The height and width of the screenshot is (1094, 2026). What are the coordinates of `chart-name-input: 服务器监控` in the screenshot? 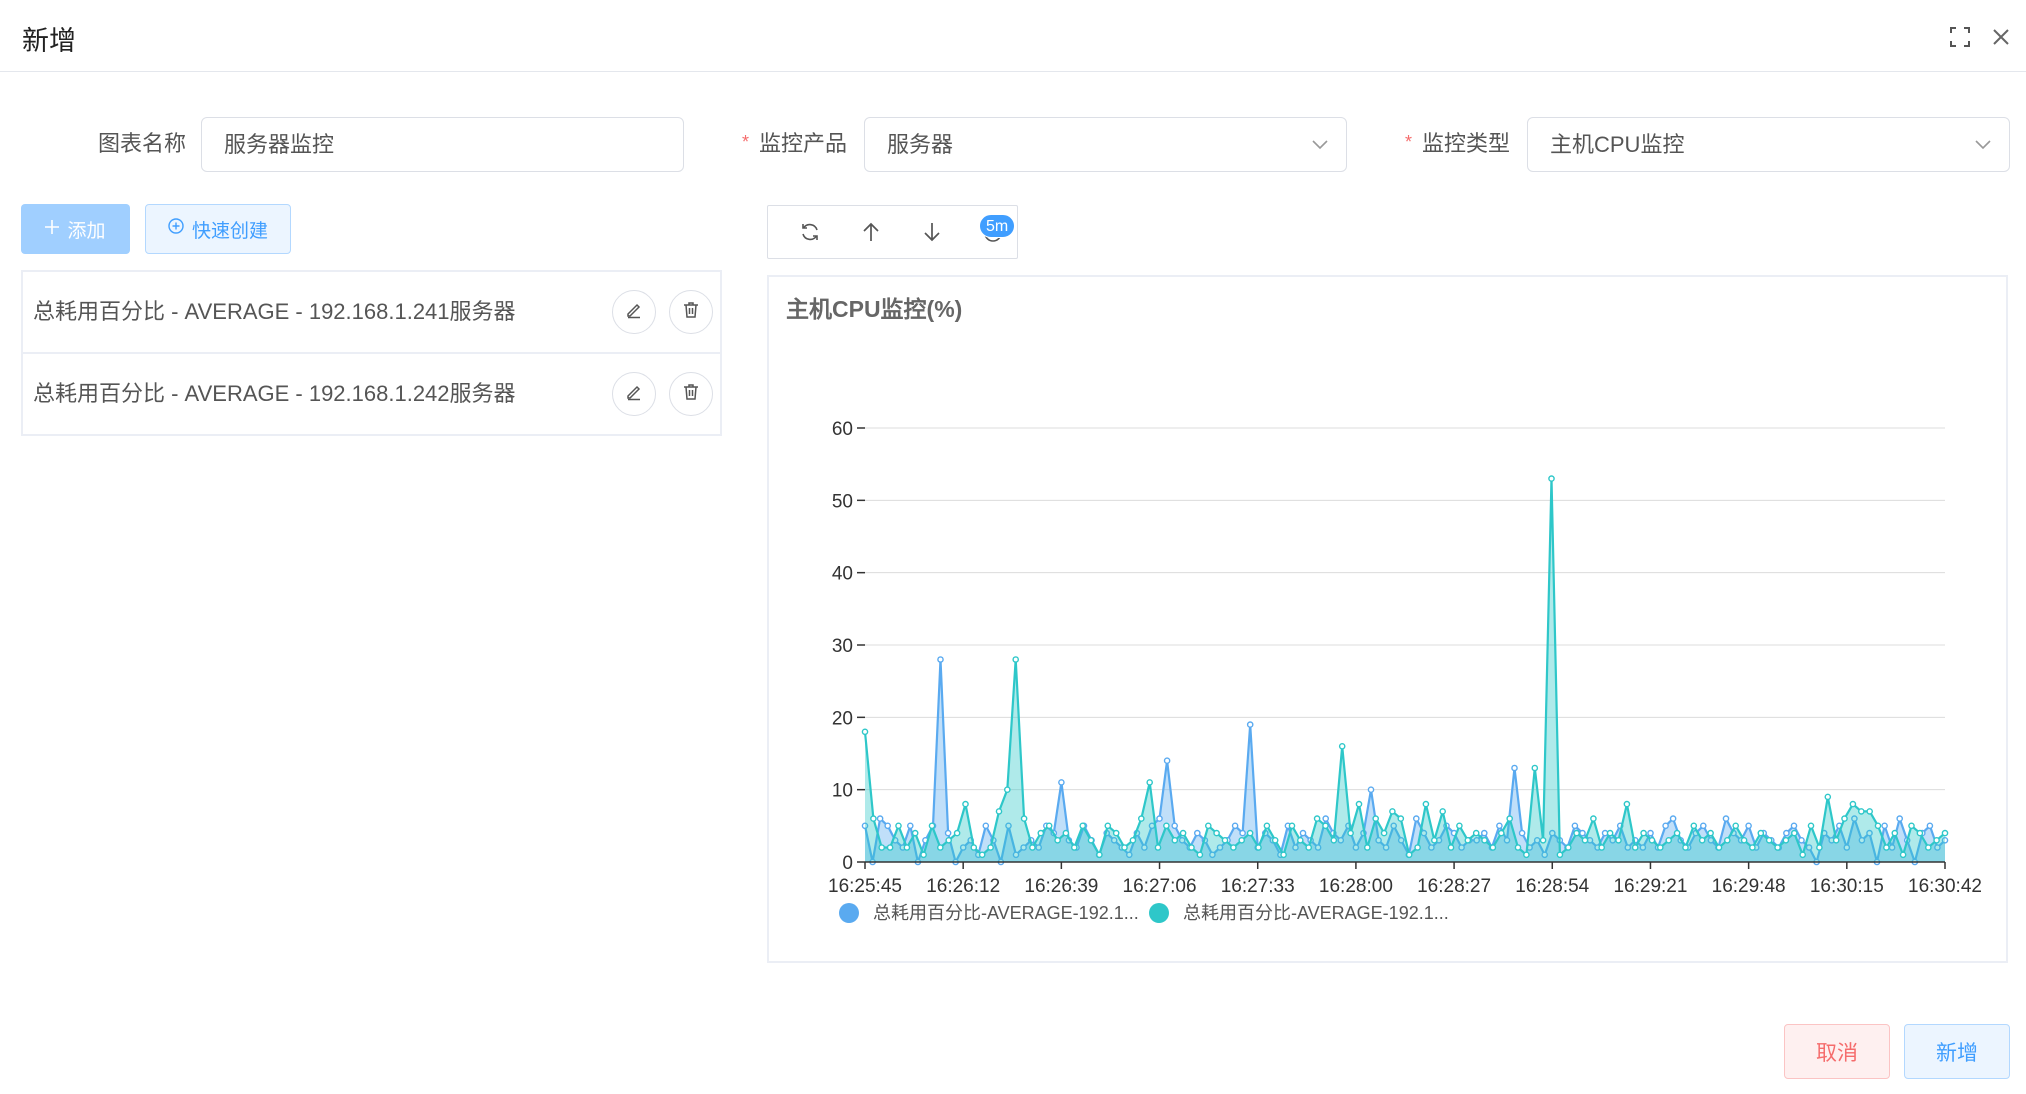 It's located at (442, 144).